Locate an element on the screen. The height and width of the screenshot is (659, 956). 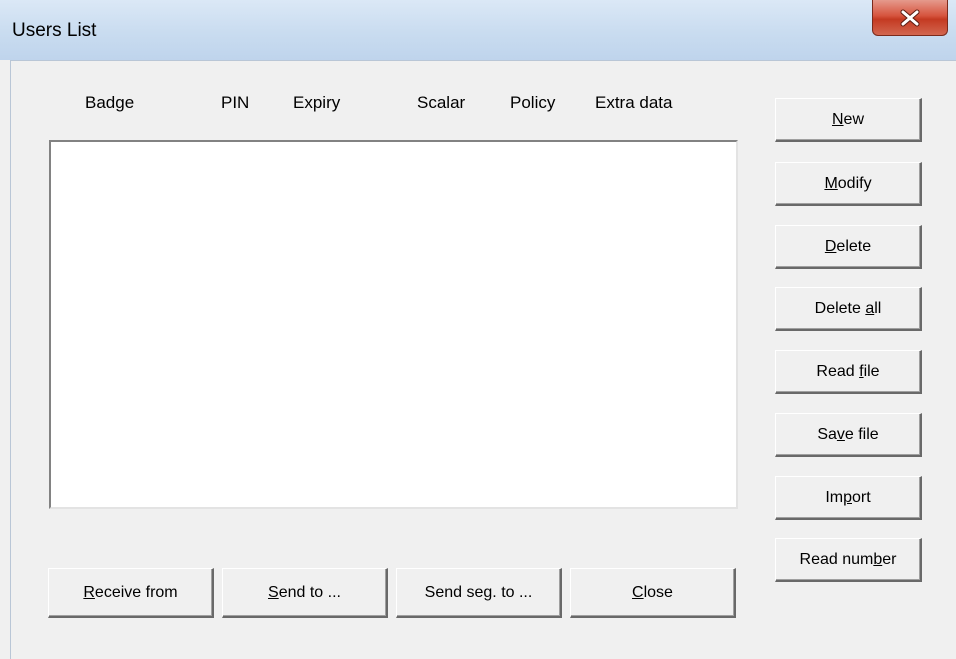
delete-all-button: Delete all is located at coordinates (848, 309).